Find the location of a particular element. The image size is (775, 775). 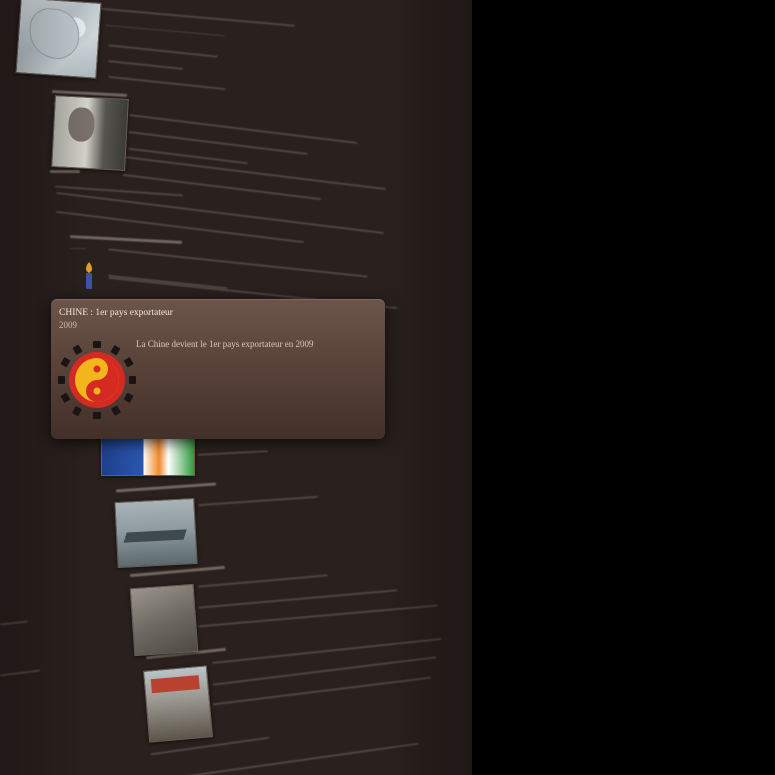

street-protest-thumbnail-icon is located at coordinates (178, 704).